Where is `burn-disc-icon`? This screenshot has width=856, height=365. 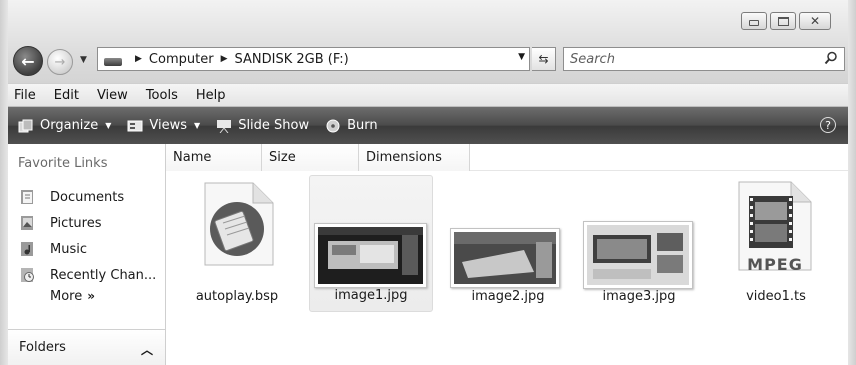
burn-disc-icon is located at coordinates (333, 125).